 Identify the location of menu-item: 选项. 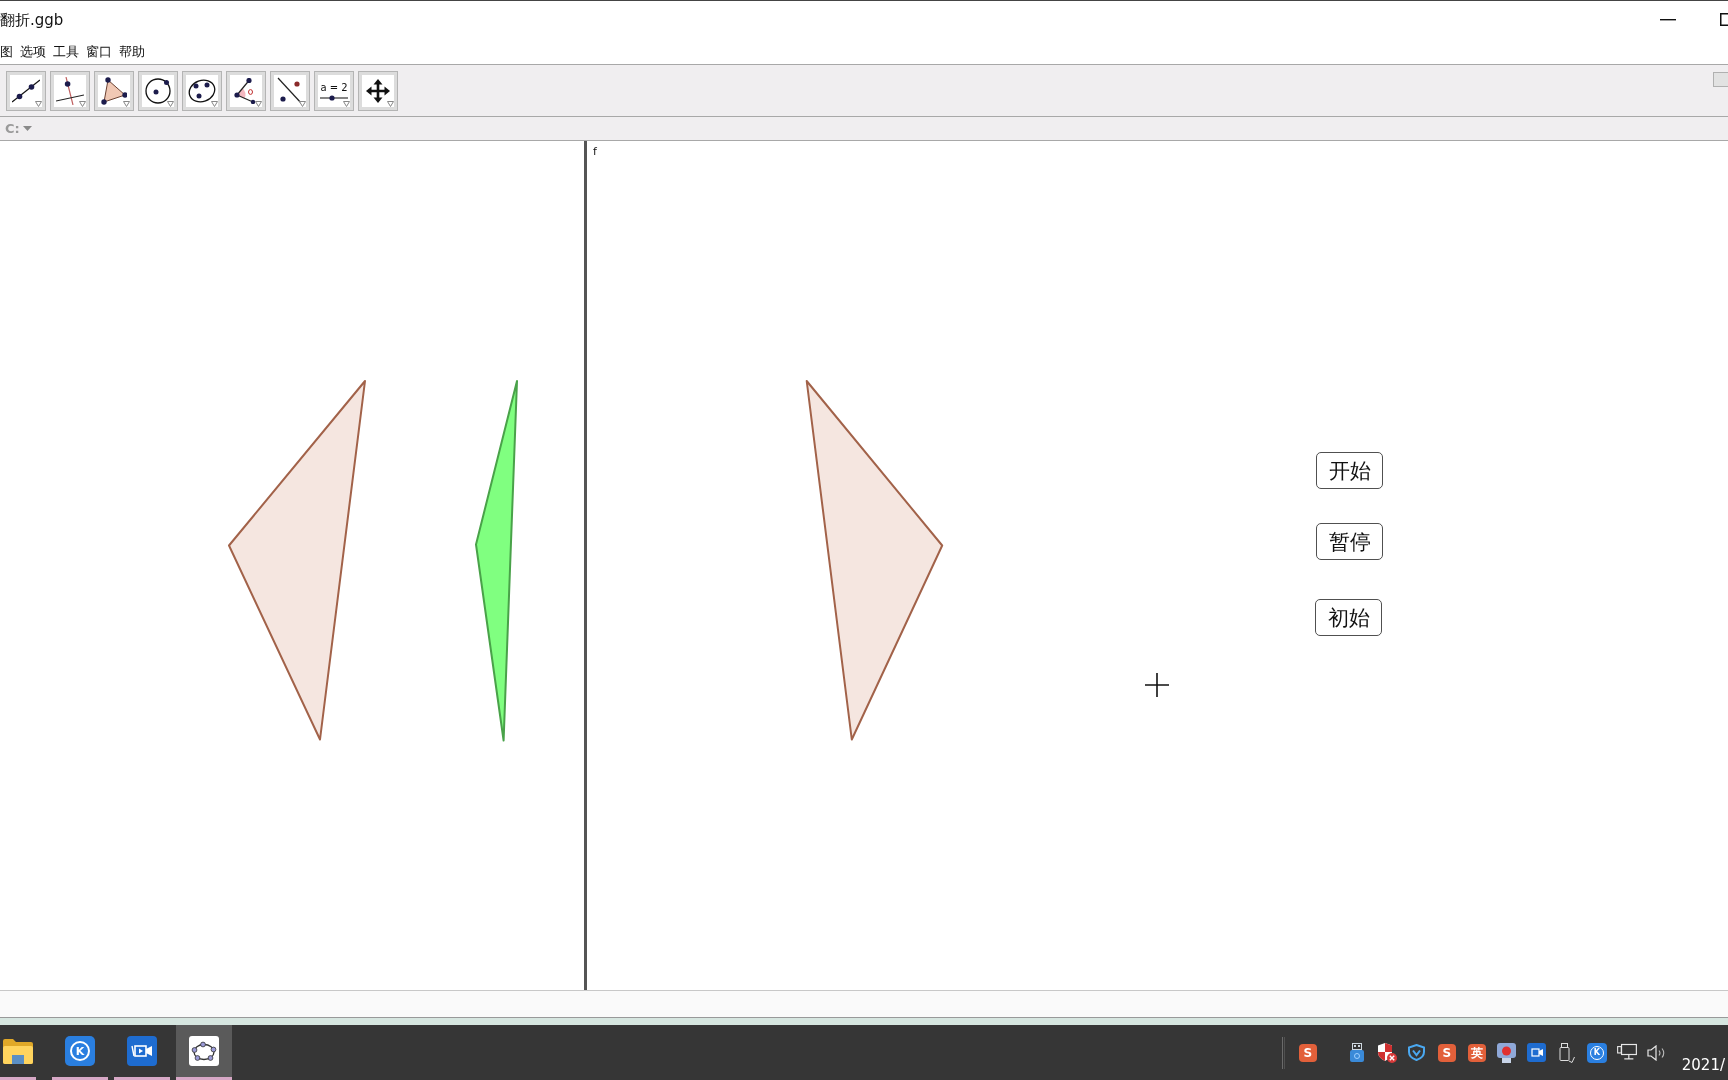
(33, 52).